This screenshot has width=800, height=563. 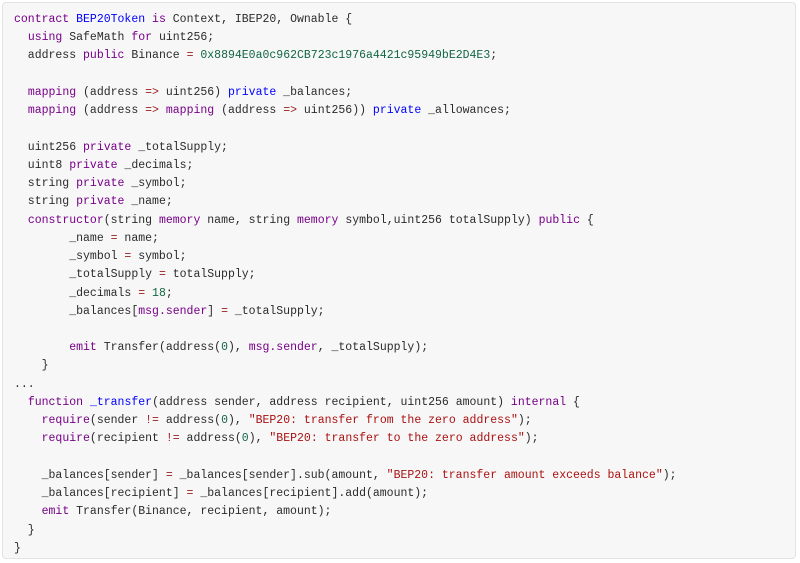 I want to click on plain-token: _balances;, so click(x=314, y=92).